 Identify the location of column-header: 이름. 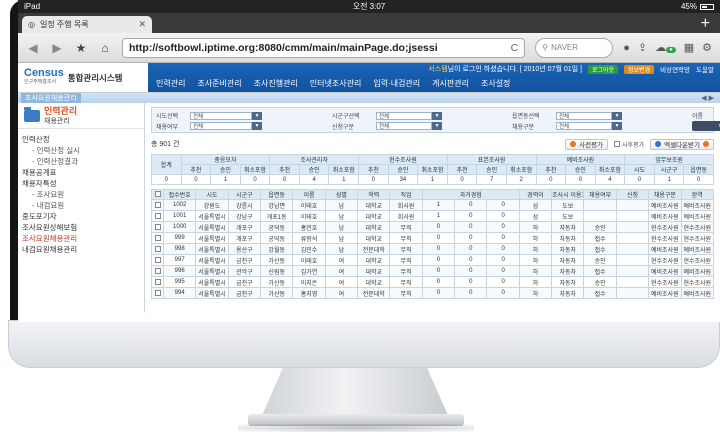
(309, 194).